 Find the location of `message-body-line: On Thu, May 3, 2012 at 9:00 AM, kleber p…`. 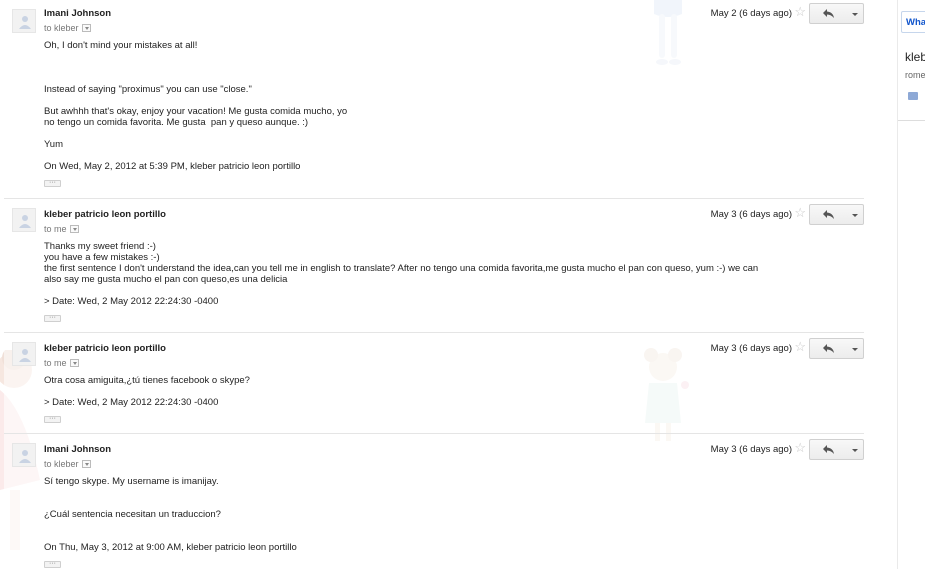

message-body-line: On Thu, May 3, 2012 at 9:00 AM, kleber p… is located at coordinates (170, 547).